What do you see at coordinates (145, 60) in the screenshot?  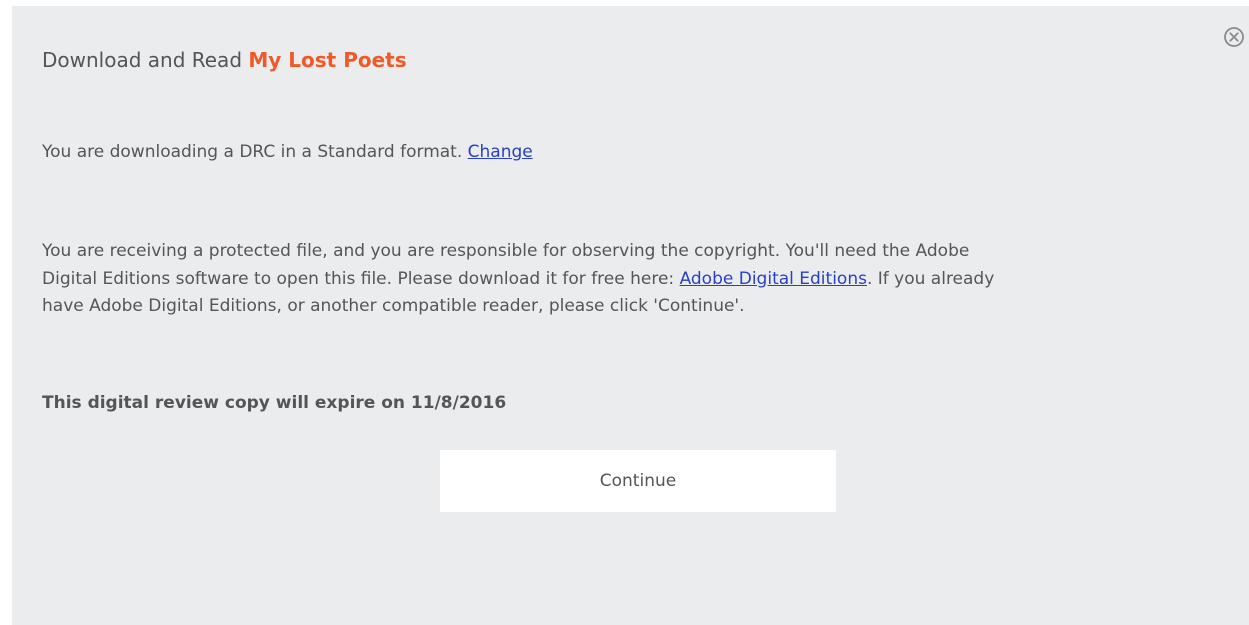 I see `title-prefix: Download and Read` at bounding box center [145, 60].